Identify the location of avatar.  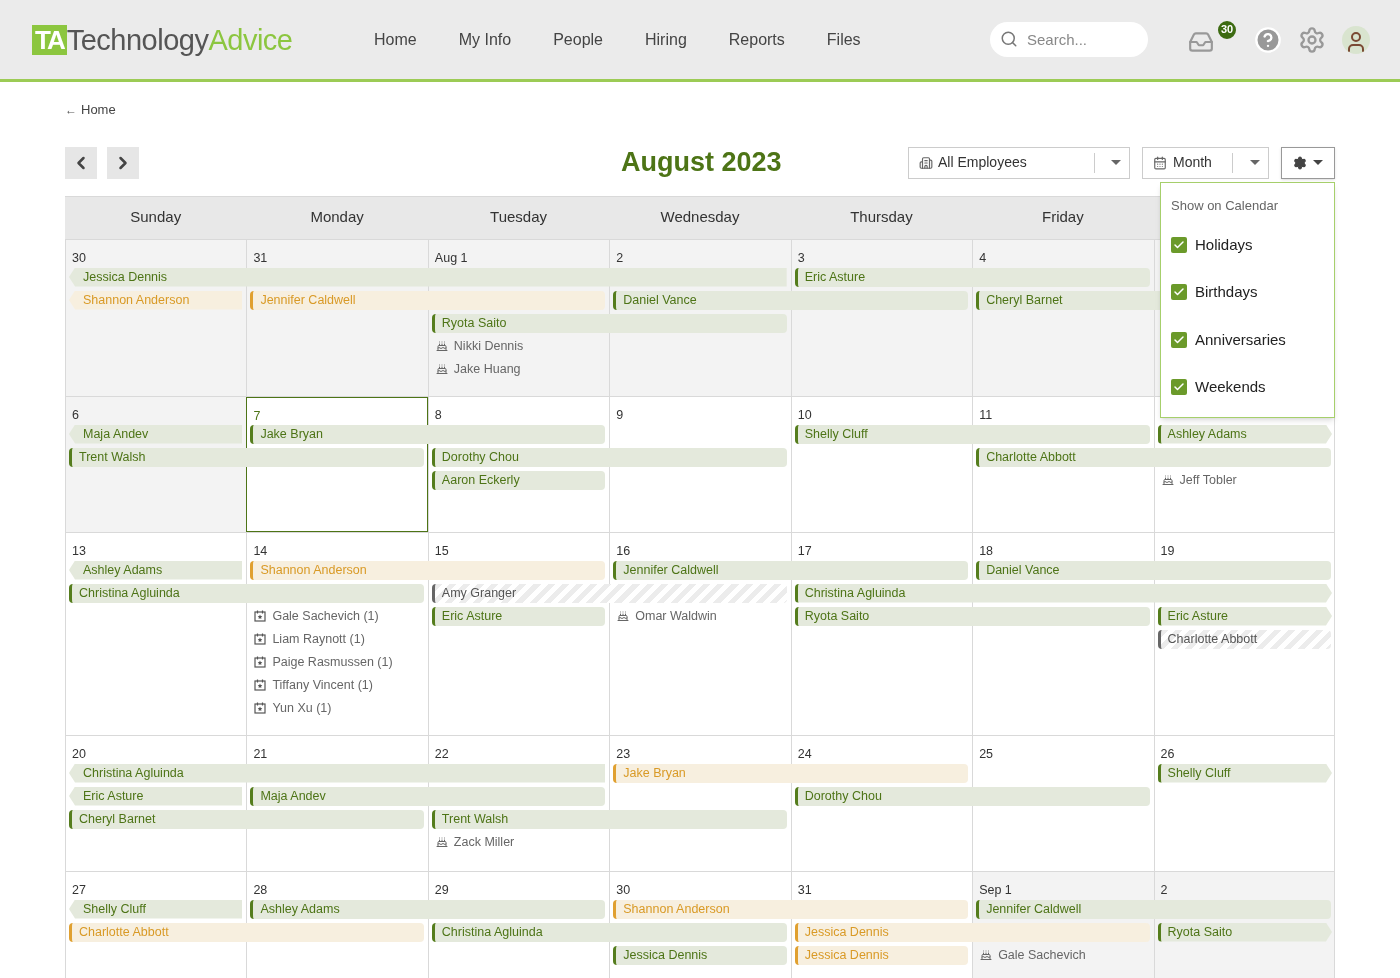
(1356, 39).